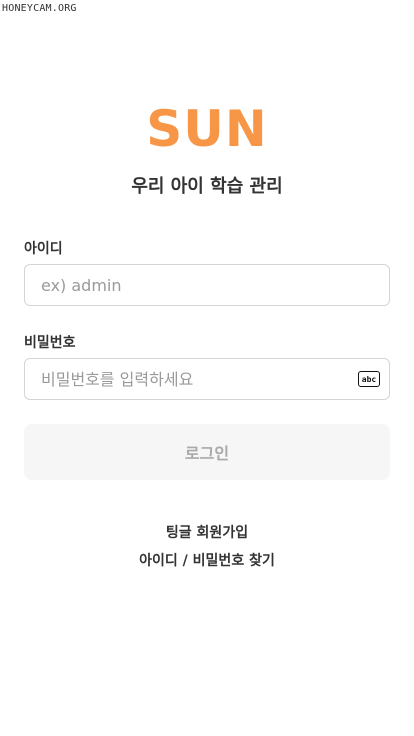 Image resolution: width=414 pixels, height=736 pixels. Describe the element at coordinates (43, 249) in the screenshot. I see `id-field-label: 아이디` at that location.